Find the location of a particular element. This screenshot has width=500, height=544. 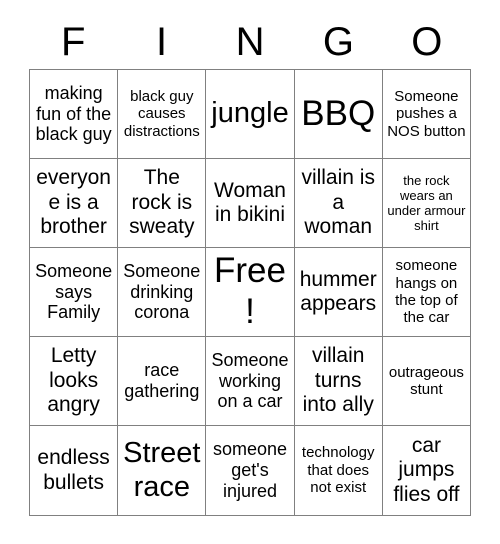

bingo-cell-label: someone get's injured is located at coordinates (250, 470).